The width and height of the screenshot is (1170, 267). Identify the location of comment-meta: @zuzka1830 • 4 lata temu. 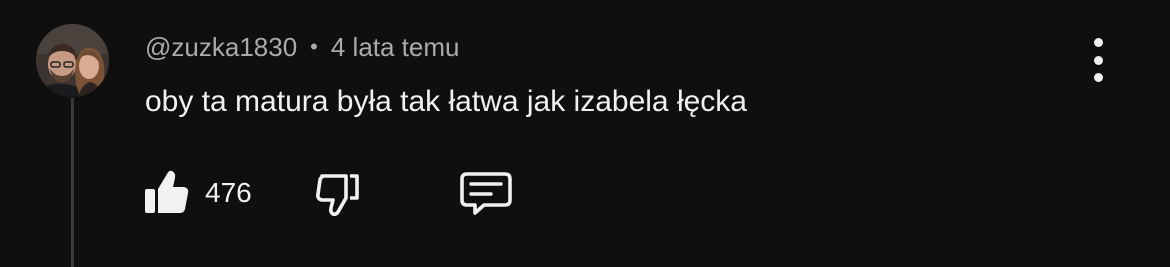
(302, 47).